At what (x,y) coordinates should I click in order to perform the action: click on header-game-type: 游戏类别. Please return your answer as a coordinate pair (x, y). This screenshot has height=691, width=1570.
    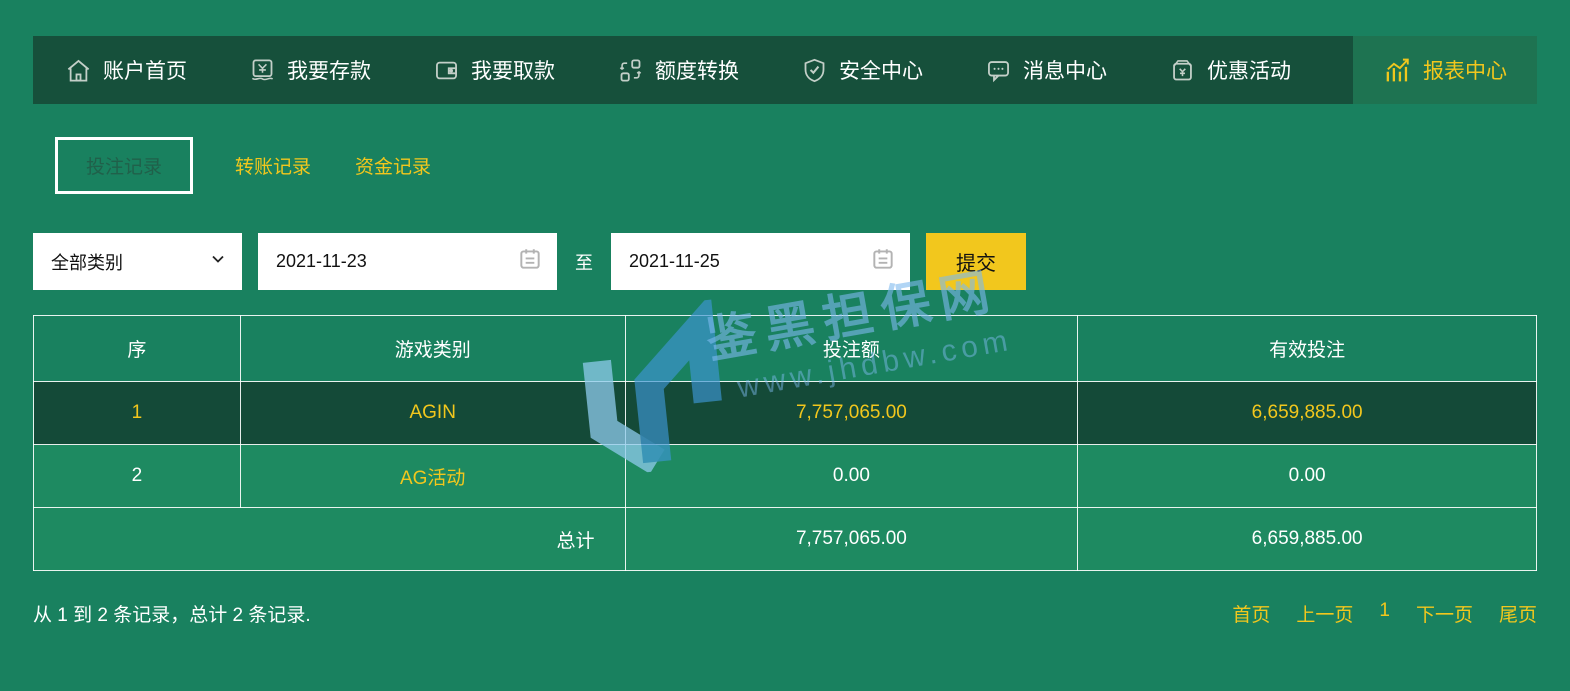
    Looking at the image, I should click on (432, 348).